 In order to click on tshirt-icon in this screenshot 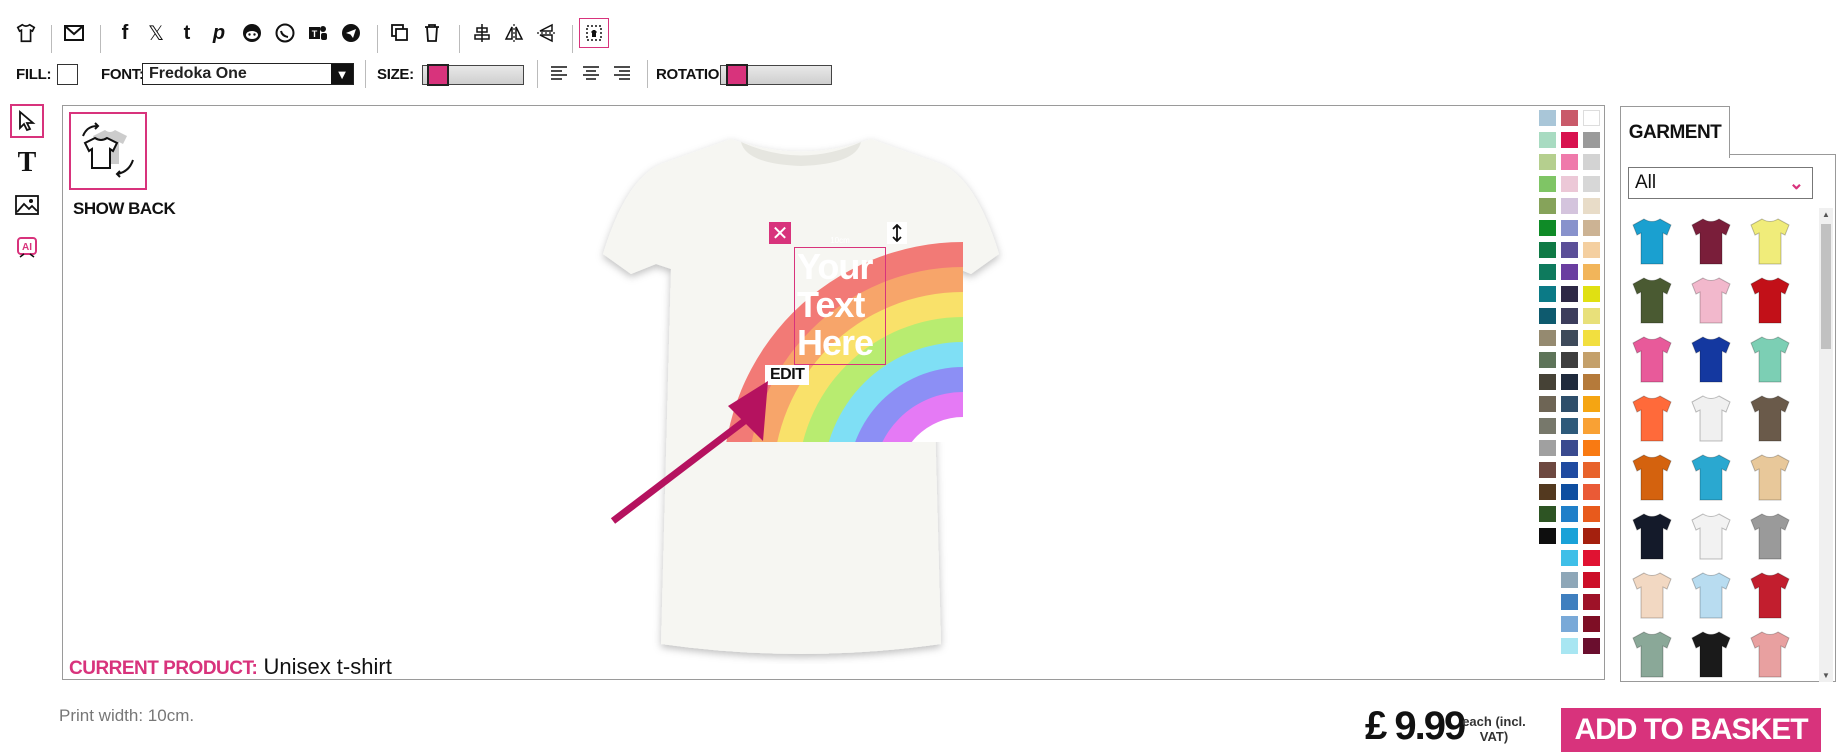, I will do `click(26, 33)`.